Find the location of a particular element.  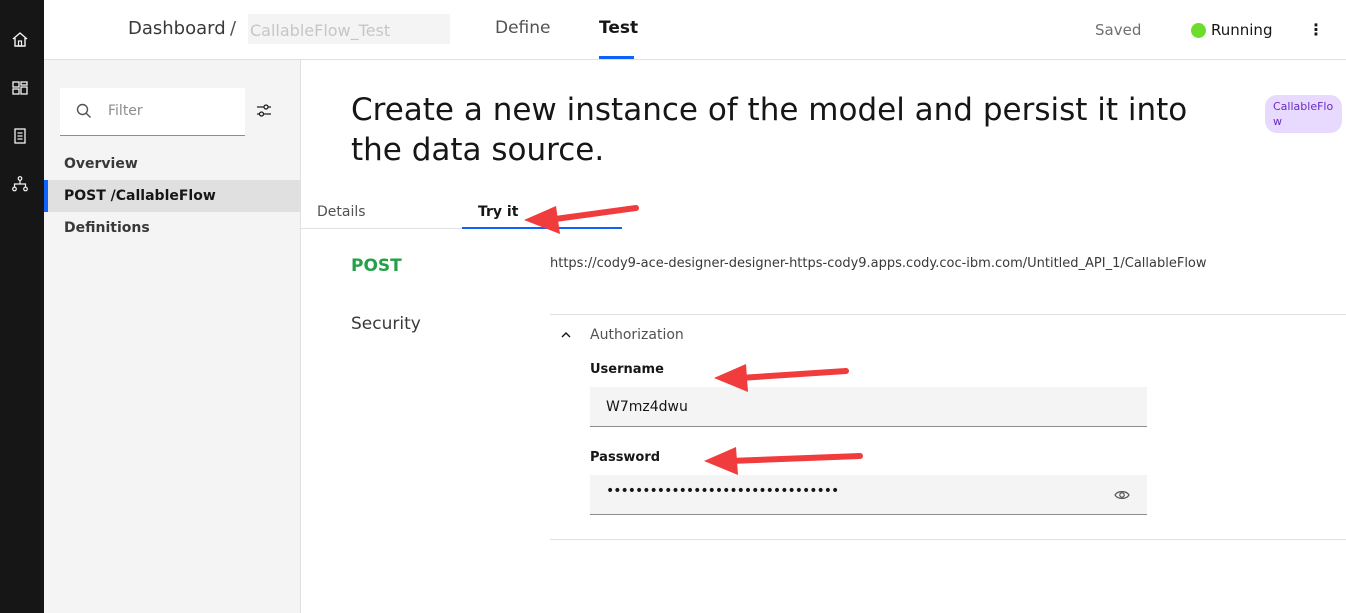

active-tab-indicator is located at coordinates (616, 57).